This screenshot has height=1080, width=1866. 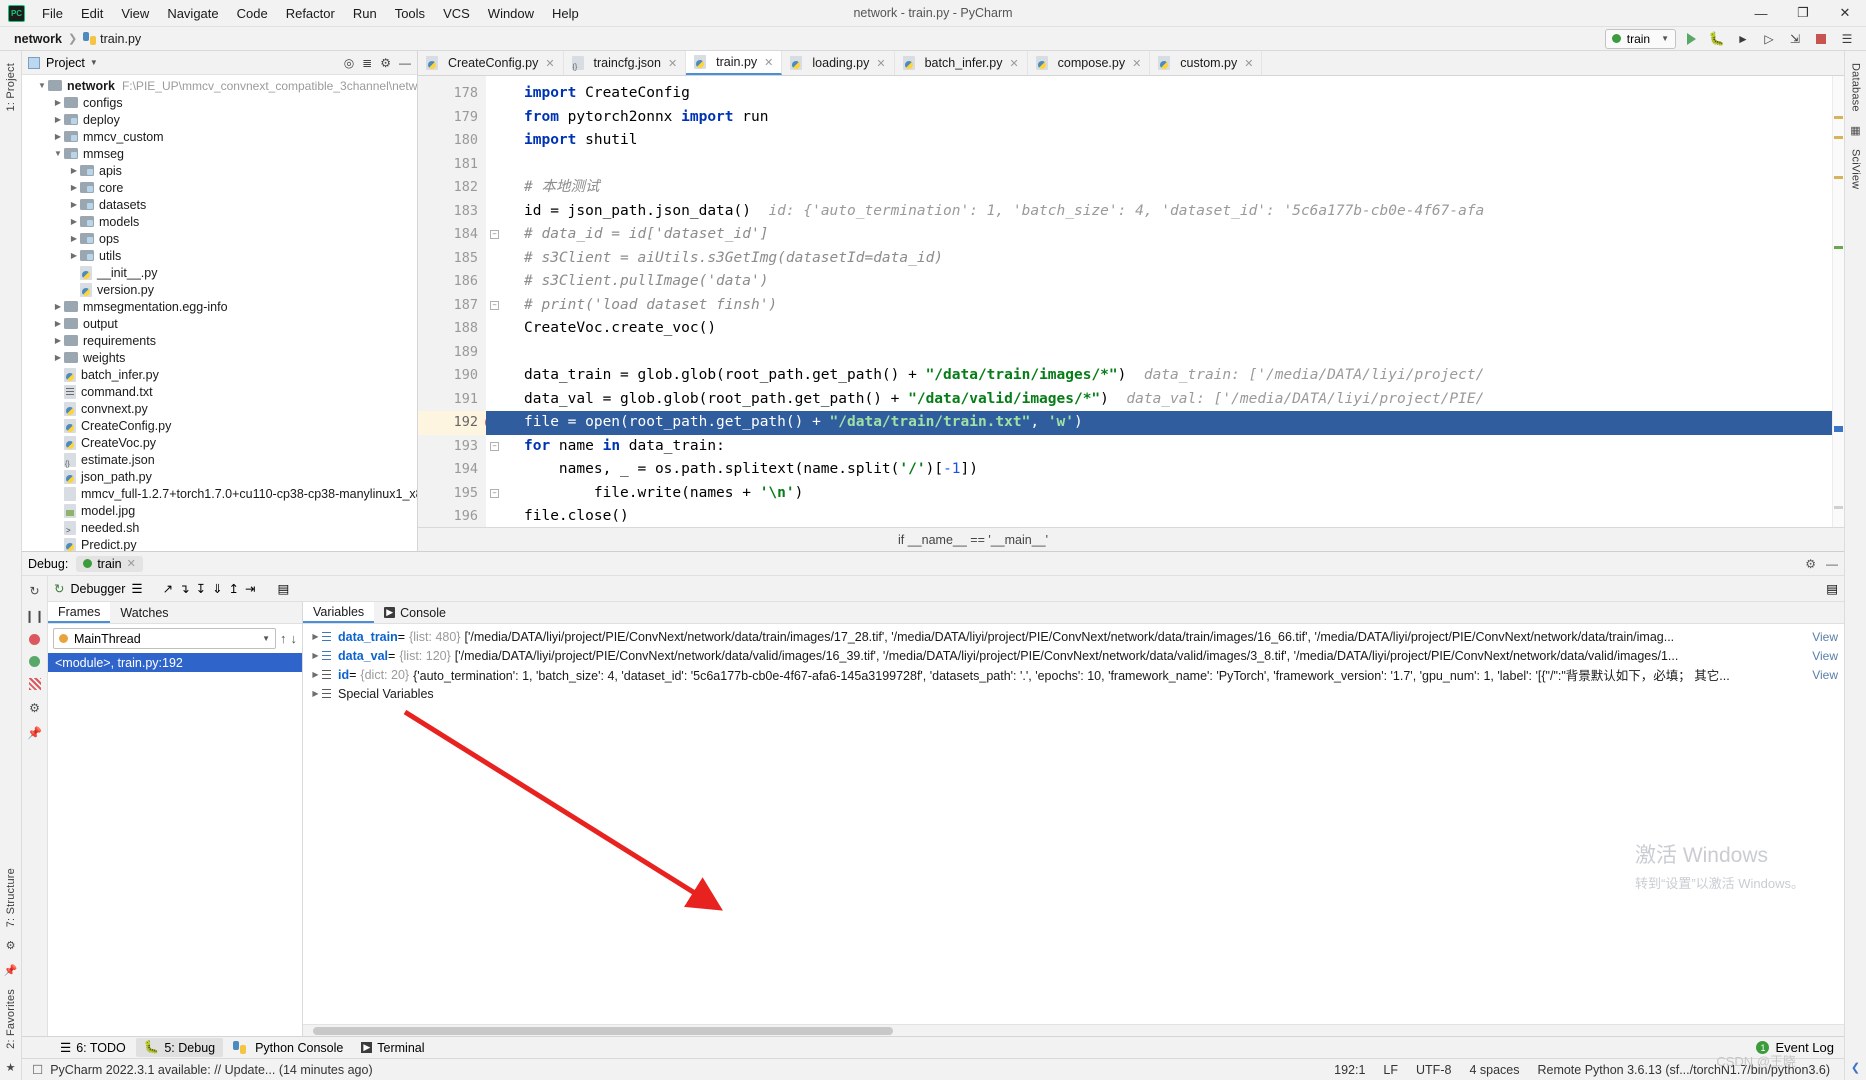 I want to click on code-line: for name in data_train:, so click(x=1165, y=447).